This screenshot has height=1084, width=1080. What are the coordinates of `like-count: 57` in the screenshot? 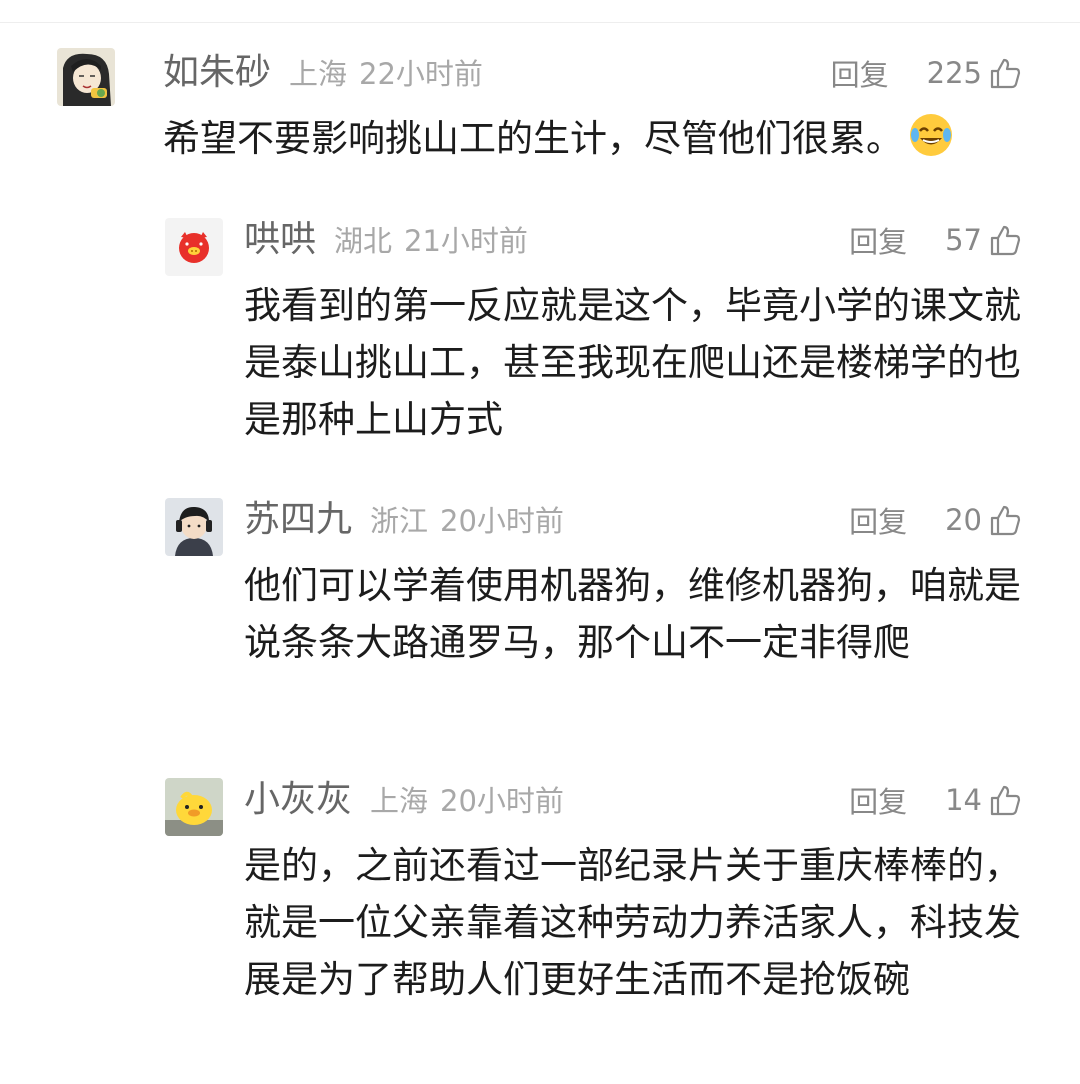 It's located at (963, 240).